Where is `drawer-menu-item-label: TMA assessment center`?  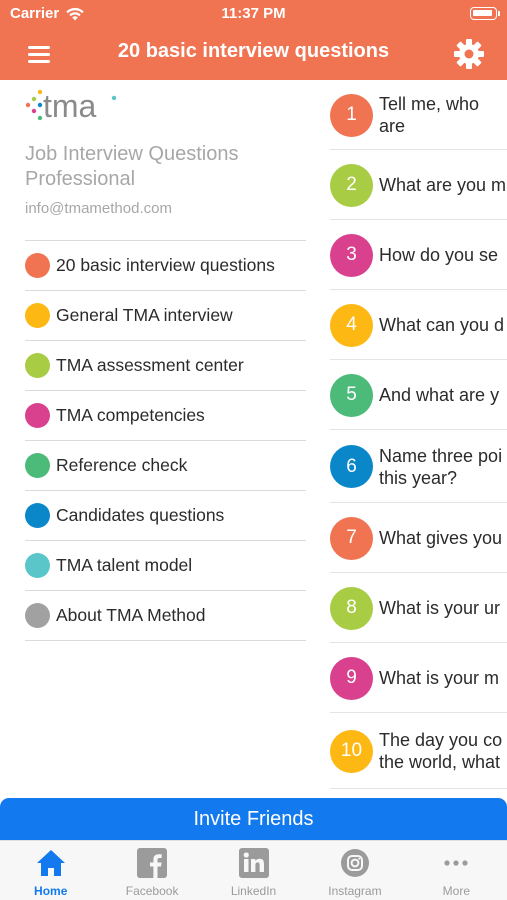 drawer-menu-item-label: TMA assessment center is located at coordinates (150, 365).